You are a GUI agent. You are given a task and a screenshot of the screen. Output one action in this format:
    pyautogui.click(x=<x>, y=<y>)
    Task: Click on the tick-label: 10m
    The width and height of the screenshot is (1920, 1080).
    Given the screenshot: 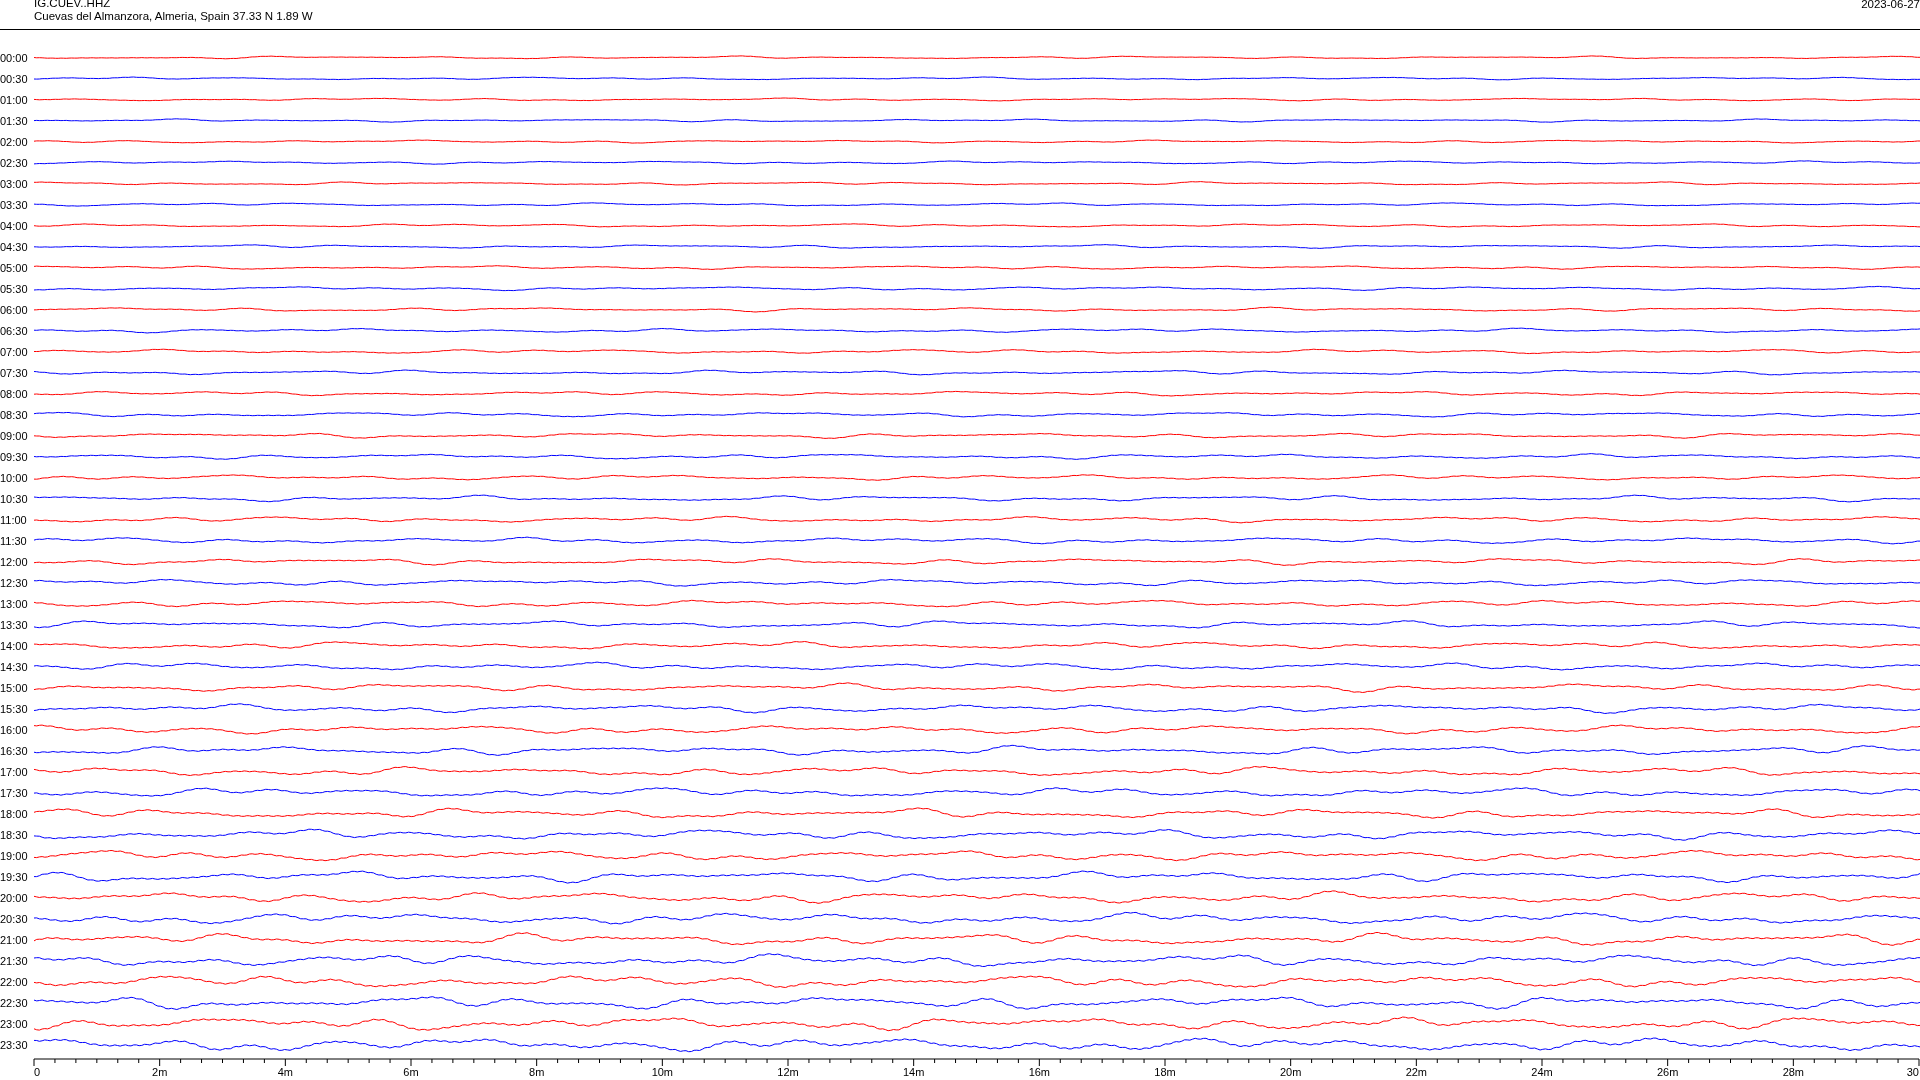 What is the action you would take?
    pyautogui.click(x=662, y=1072)
    